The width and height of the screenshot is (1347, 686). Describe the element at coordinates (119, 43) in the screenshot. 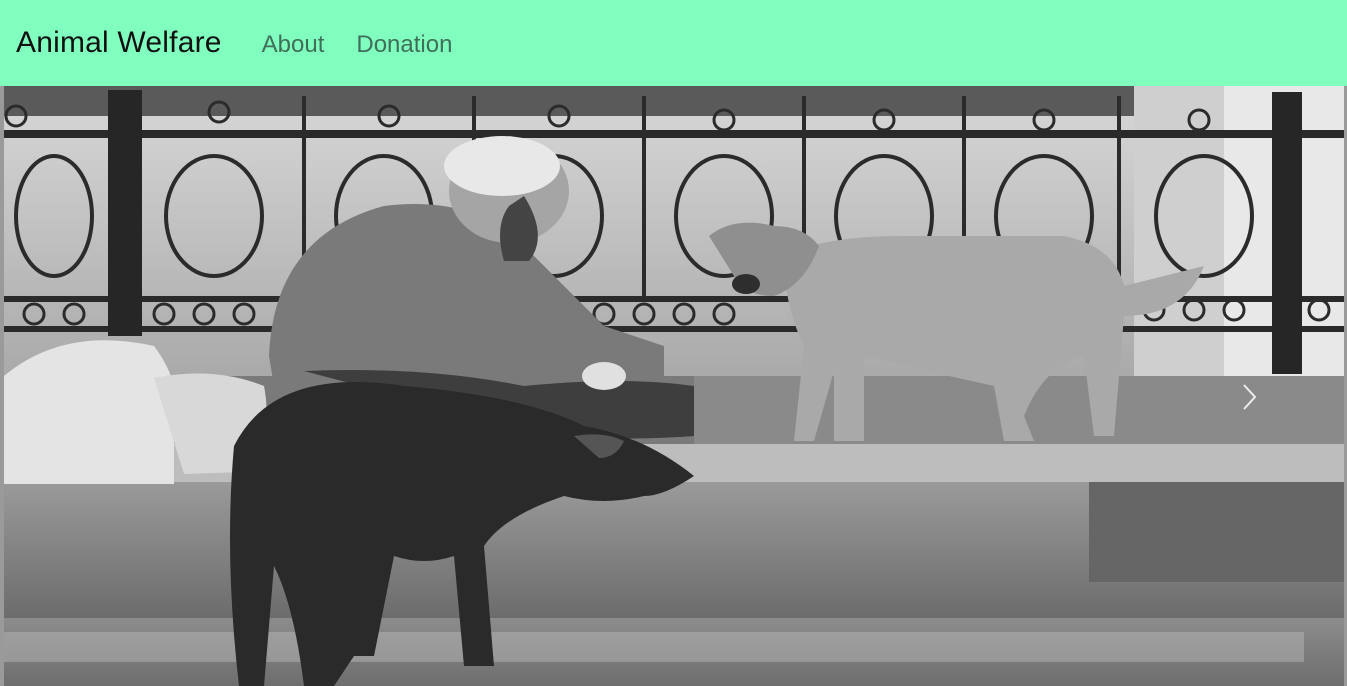

I see `brand-link: Animal Welfare` at that location.